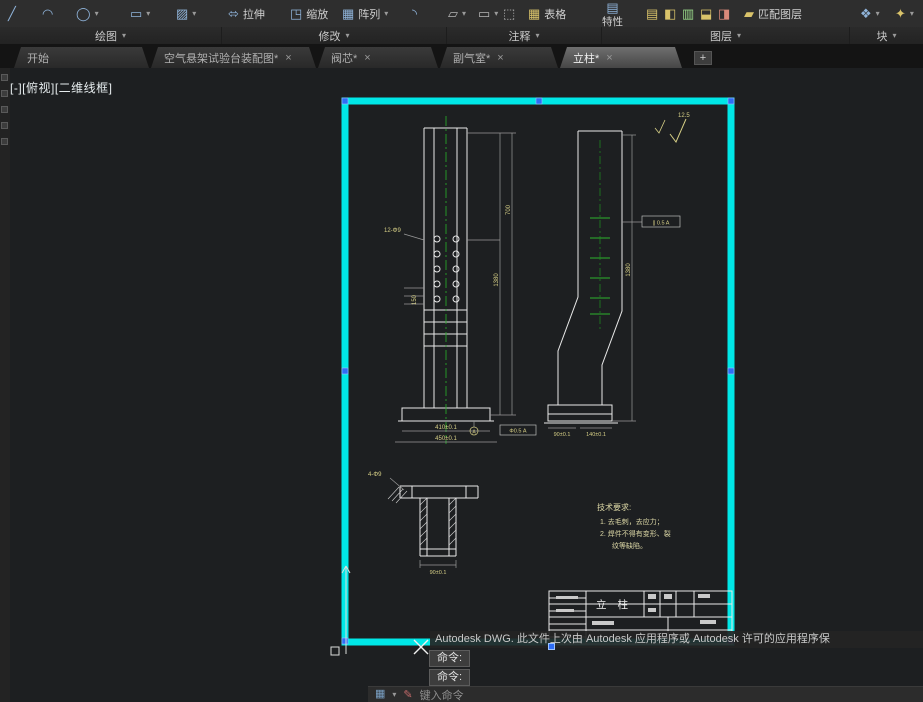 The width and height of the screenshot is (923, 702). I want to click on tab-column-label: 立柱*, so click(586, 58).